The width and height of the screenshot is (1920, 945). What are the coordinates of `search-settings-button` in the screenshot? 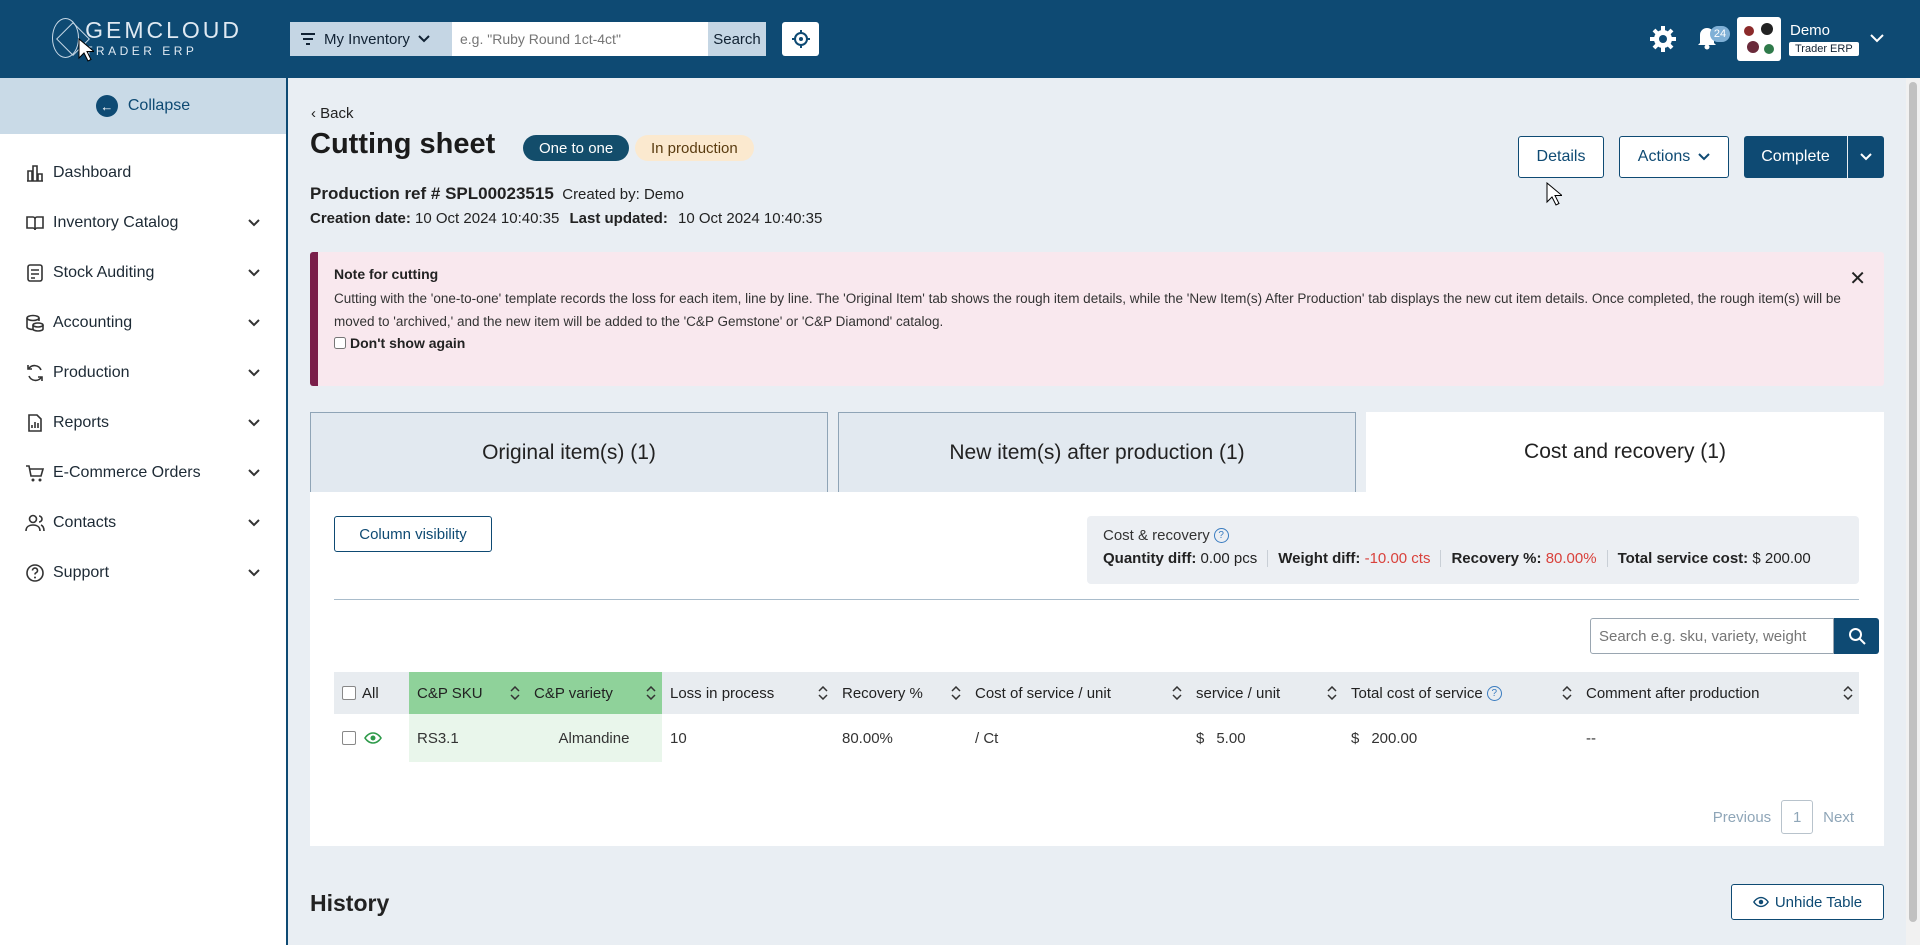 It's located at (800, 39).